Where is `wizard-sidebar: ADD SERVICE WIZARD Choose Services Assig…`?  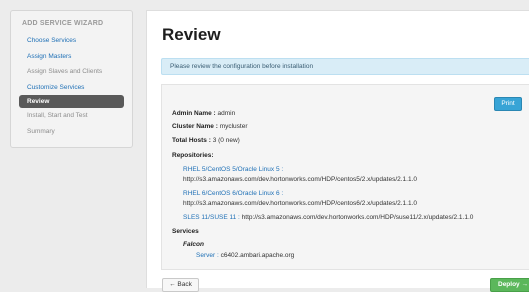
wizard-sidebar: ADD SERVICE WIZARD Choose Services Assig… is located at coordinates (71, 79).